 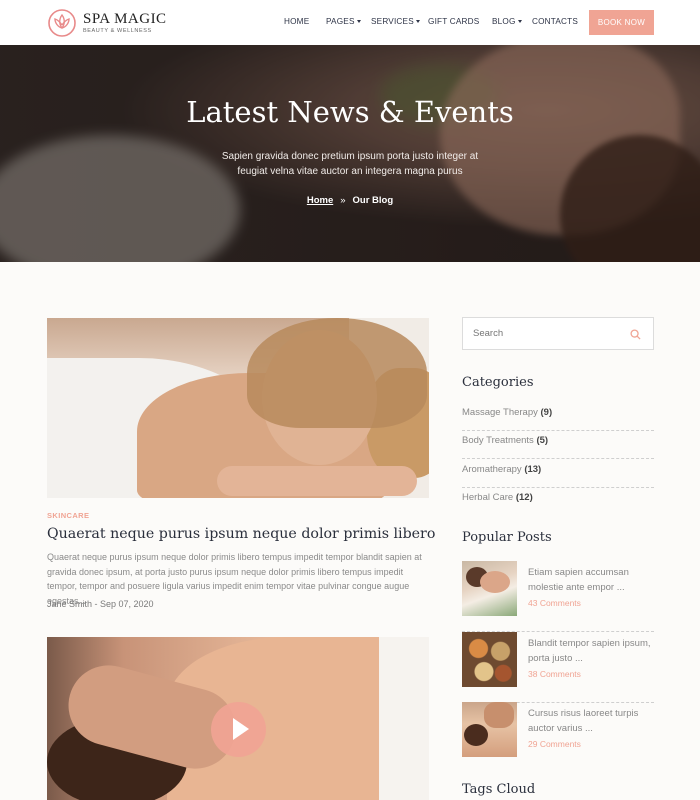 I want to click on category-name: Aromatherapy, so click(x=492, y=469).